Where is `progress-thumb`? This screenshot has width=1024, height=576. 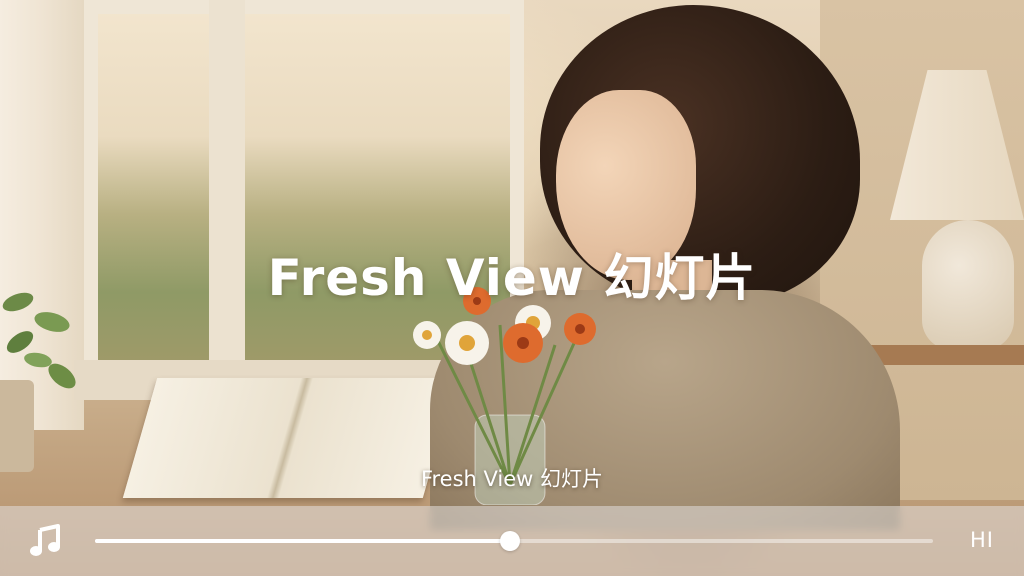 progress-thumb is located at coordinates (509, 541).